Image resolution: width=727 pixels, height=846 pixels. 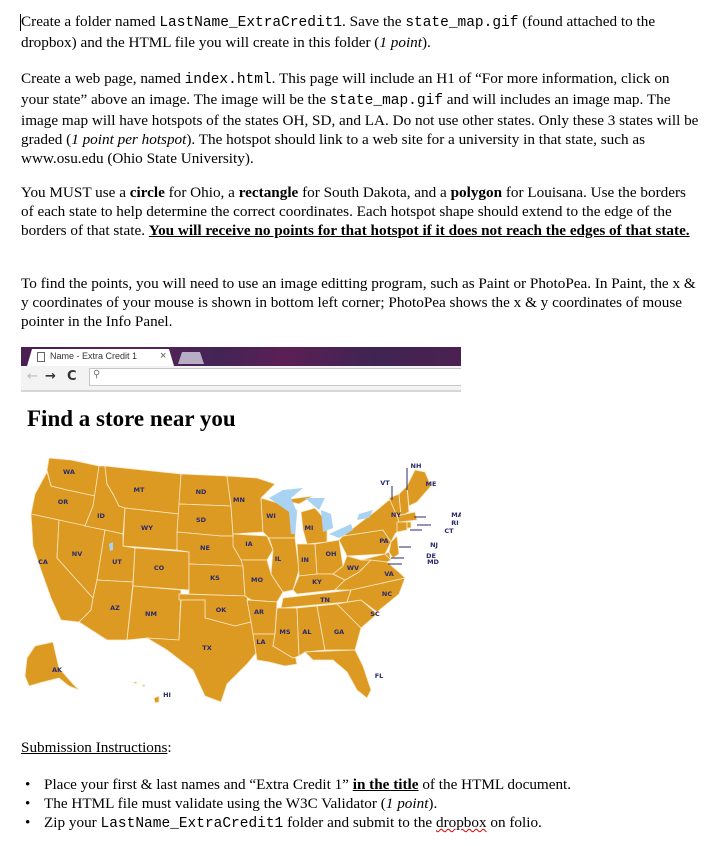 What do you see at coordinates (514, 822) in the screenshot?
I see `text: on folio.` at bounding box center [514, 822].